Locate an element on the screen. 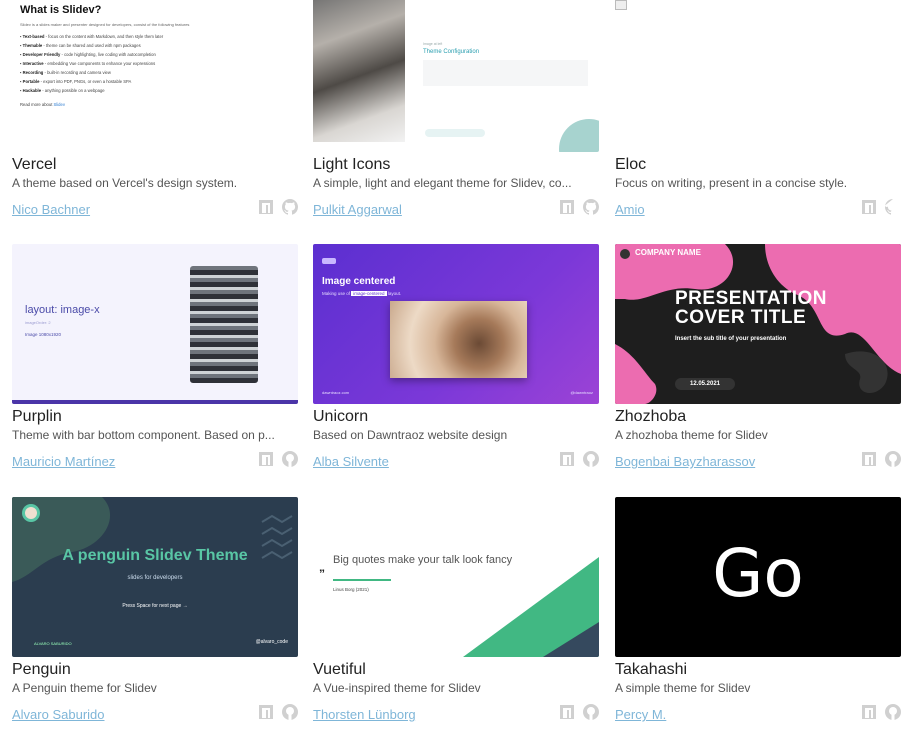  preview-footer-right: @dawntraoz is located at coordinates (581, 392).